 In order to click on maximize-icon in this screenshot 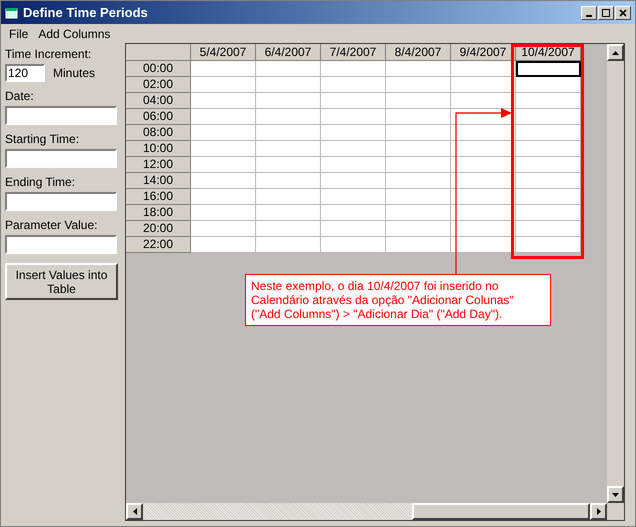, I will do `click(606, 12)`.